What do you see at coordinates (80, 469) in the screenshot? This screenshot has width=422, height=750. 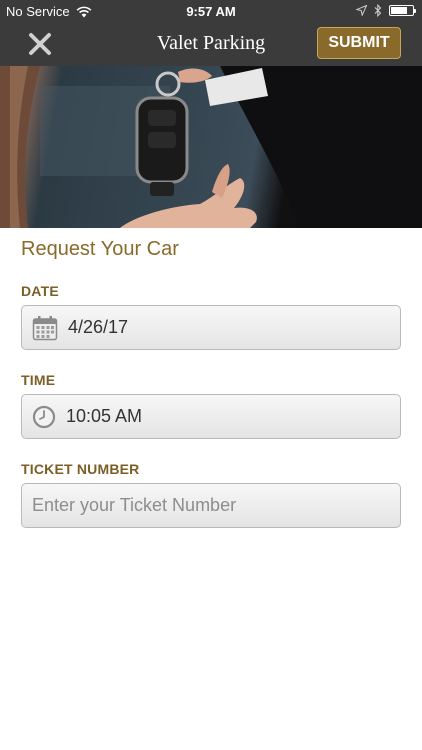 I see `ticket-number-label: TICKET NUMBER` at bounding box center [80, 469].